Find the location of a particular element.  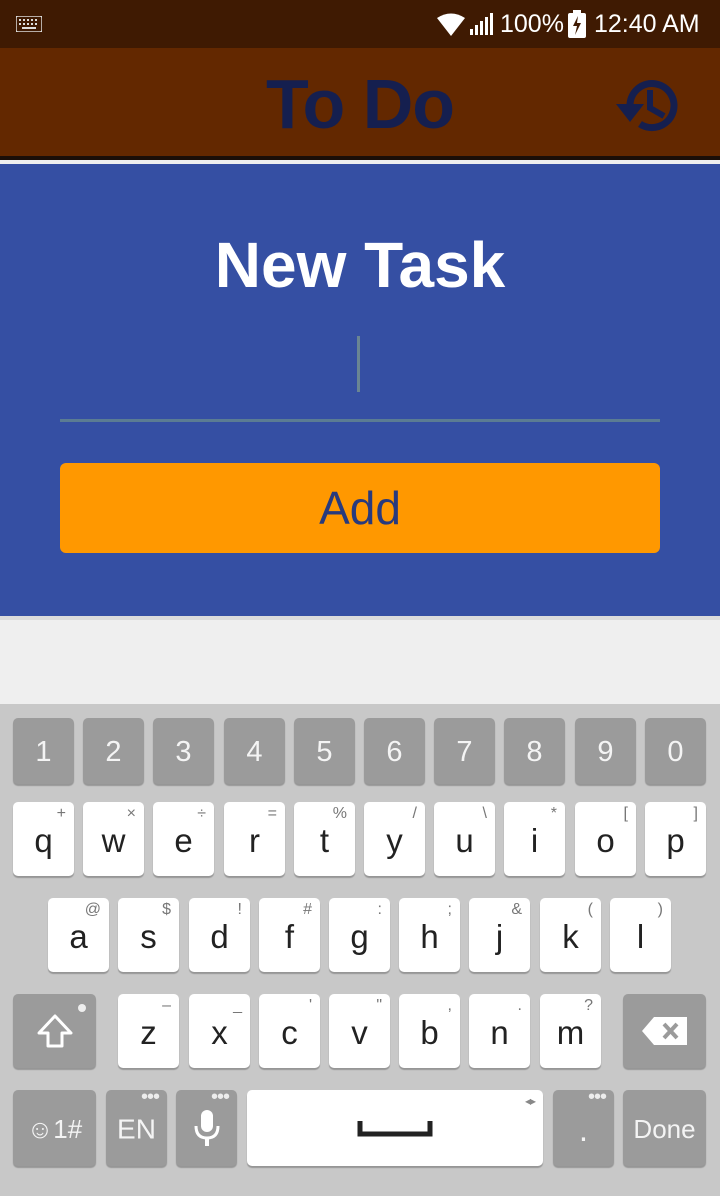

space-key: ◂▸ is located at coordinates (395, 1128).